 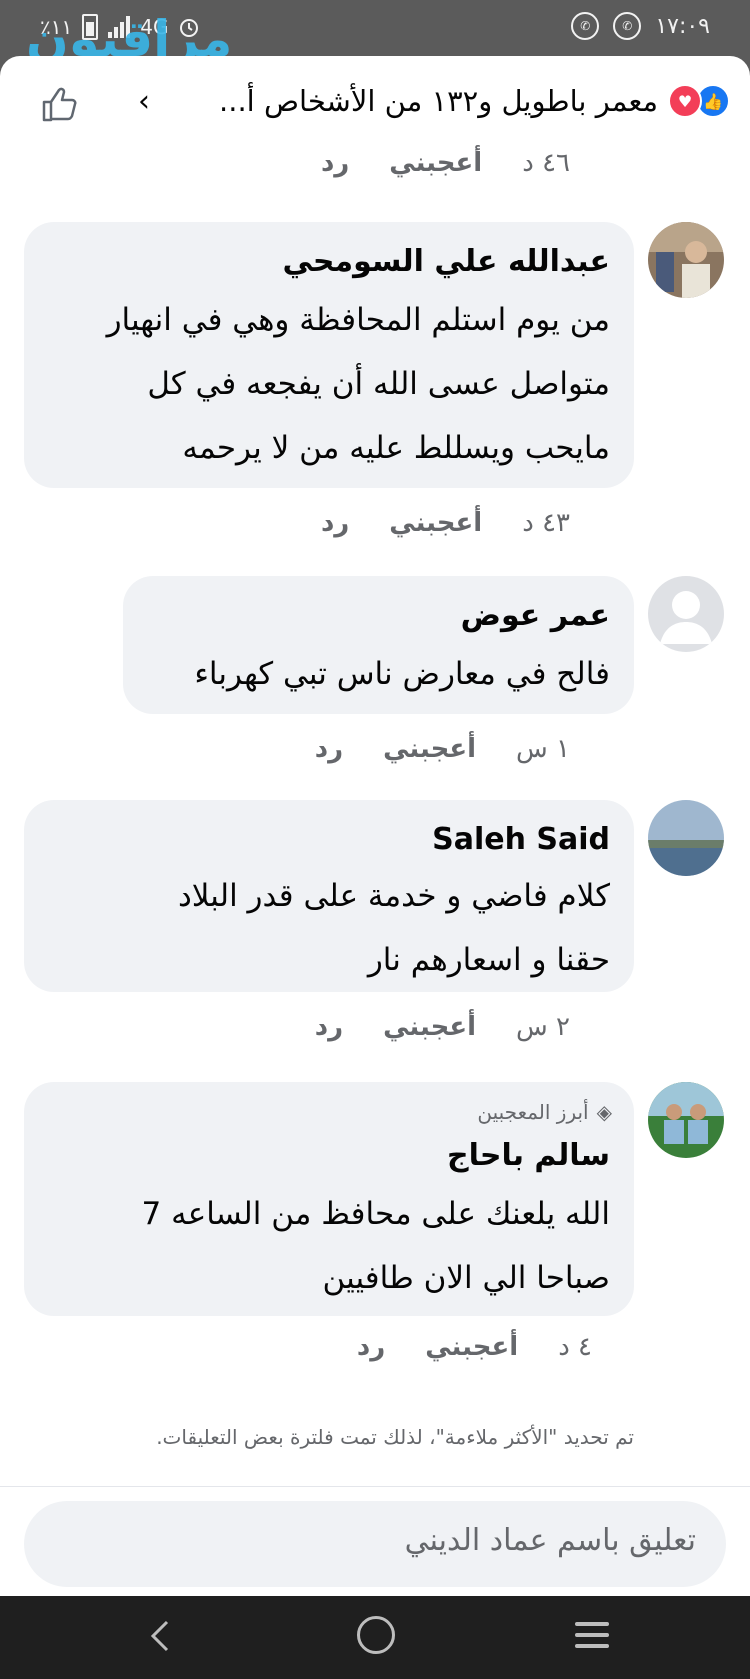 I want to click on status-right: ✆ ✆ ١٧:٠٩, so click(x=640, y=26).